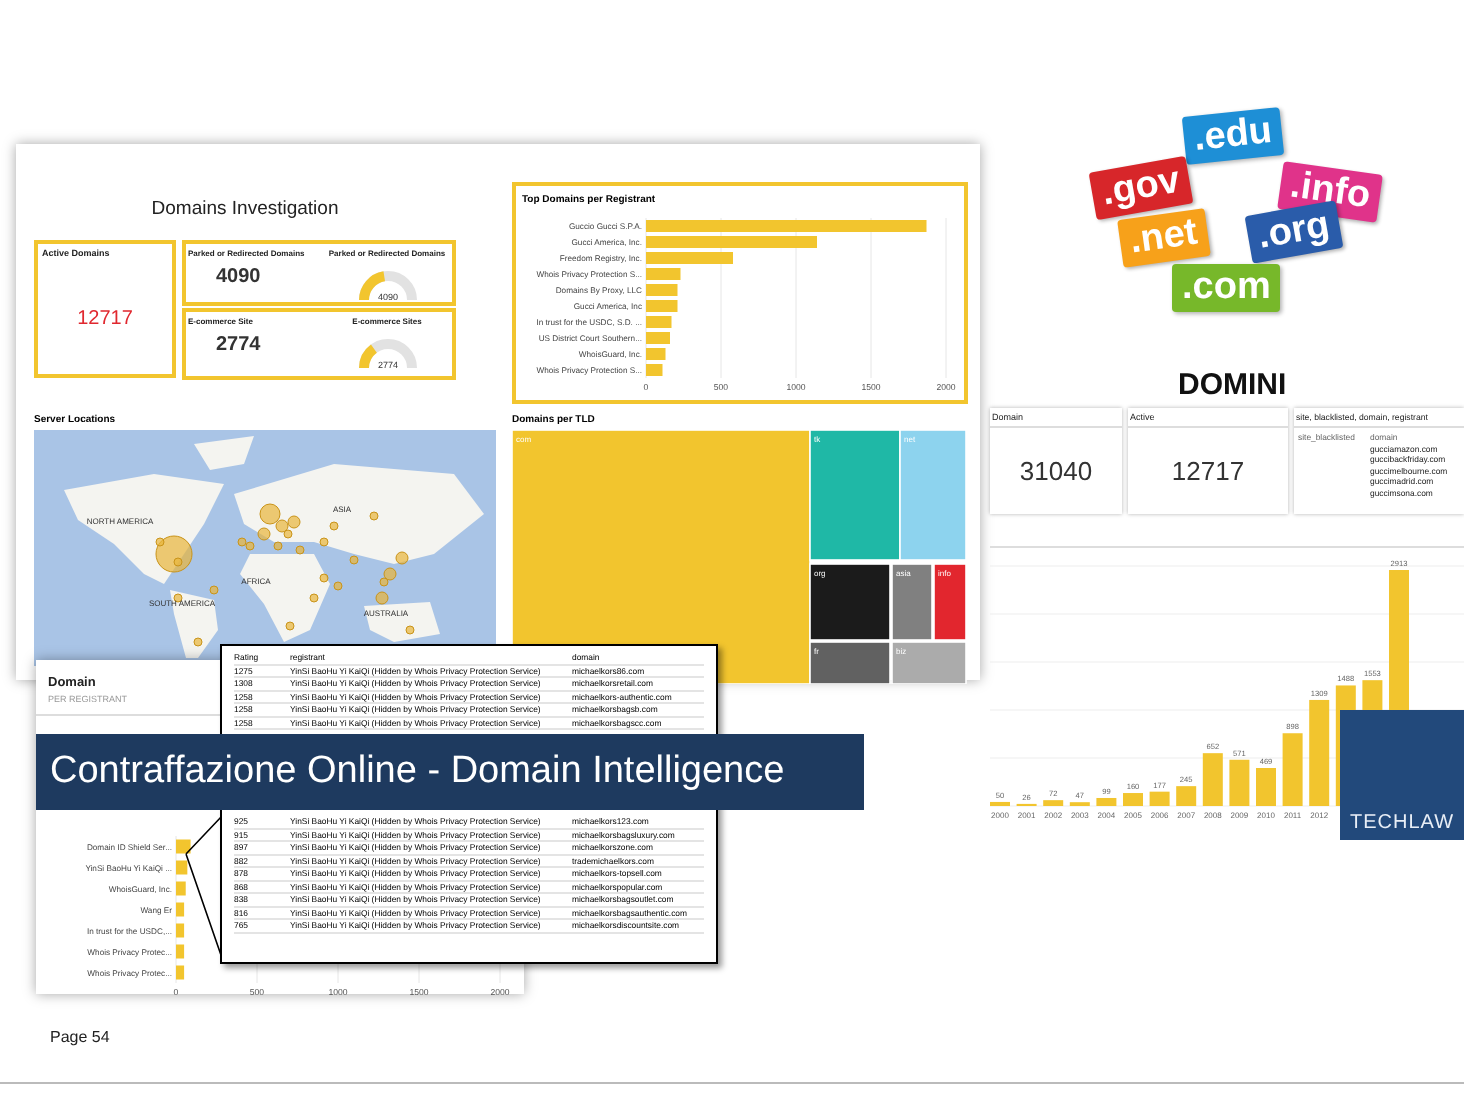  What do you see at coordinates (238, 277) in the screenshot?
I see `card-value: 4090` at bounding box center [238, 277].